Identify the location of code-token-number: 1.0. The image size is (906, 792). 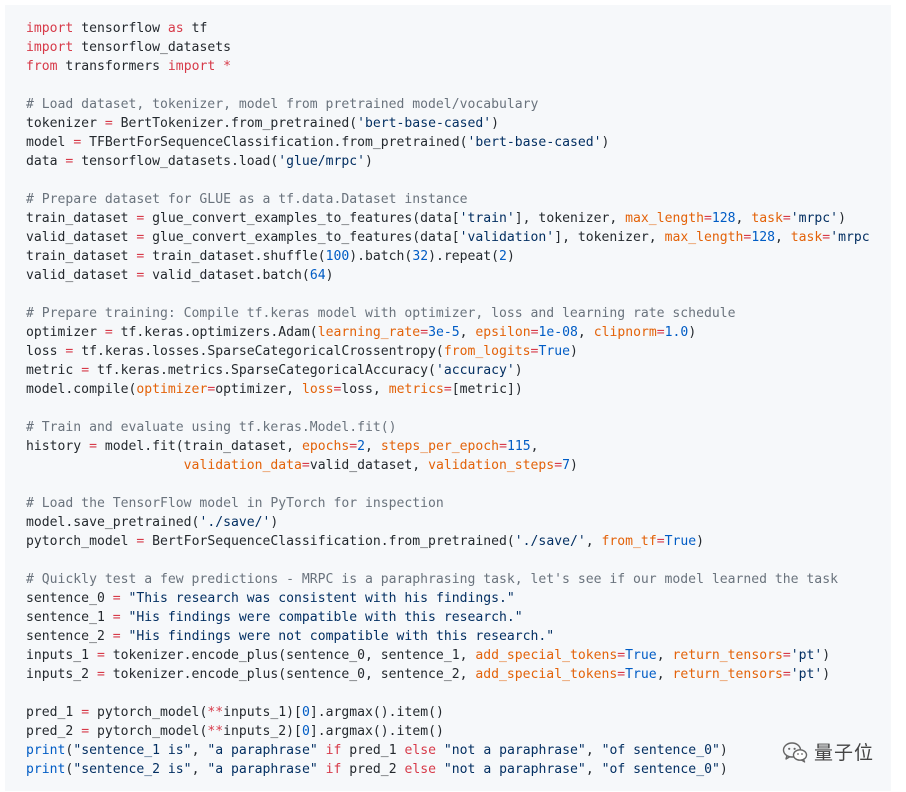
(676, 332).